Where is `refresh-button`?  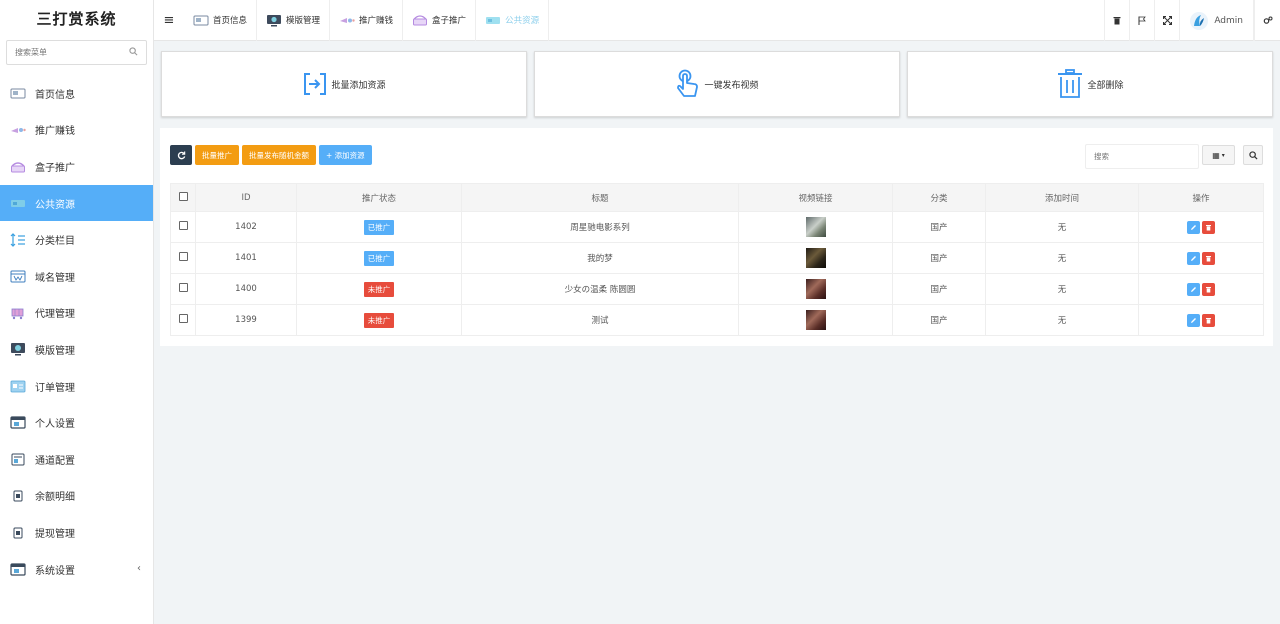 refresh-button is located at coordinates (181, 155).